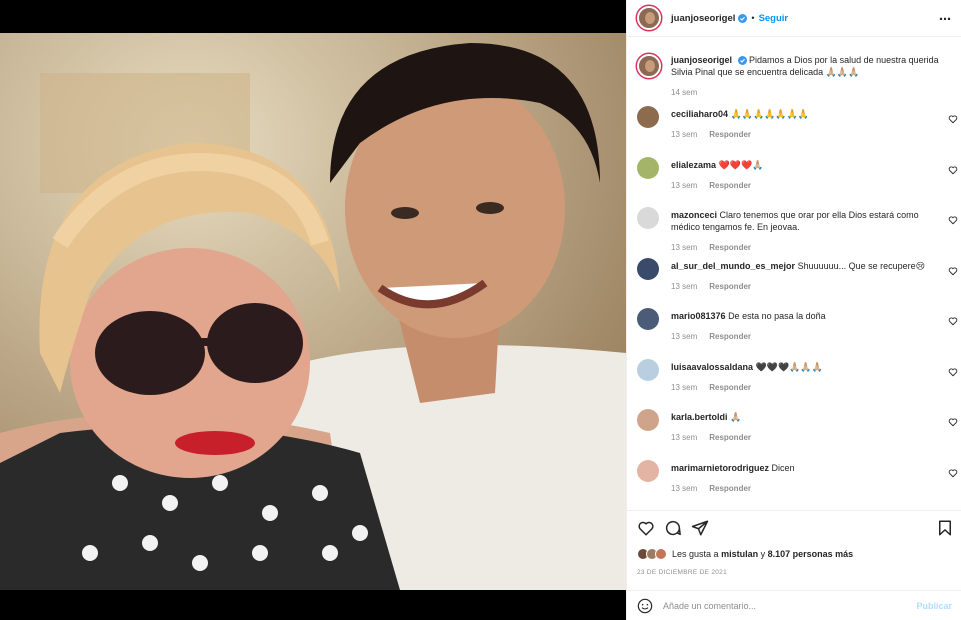  Describe the element at coordinates (811, 554) in the screenshot. I see `likes-count: 8.107 personas más` at that location.